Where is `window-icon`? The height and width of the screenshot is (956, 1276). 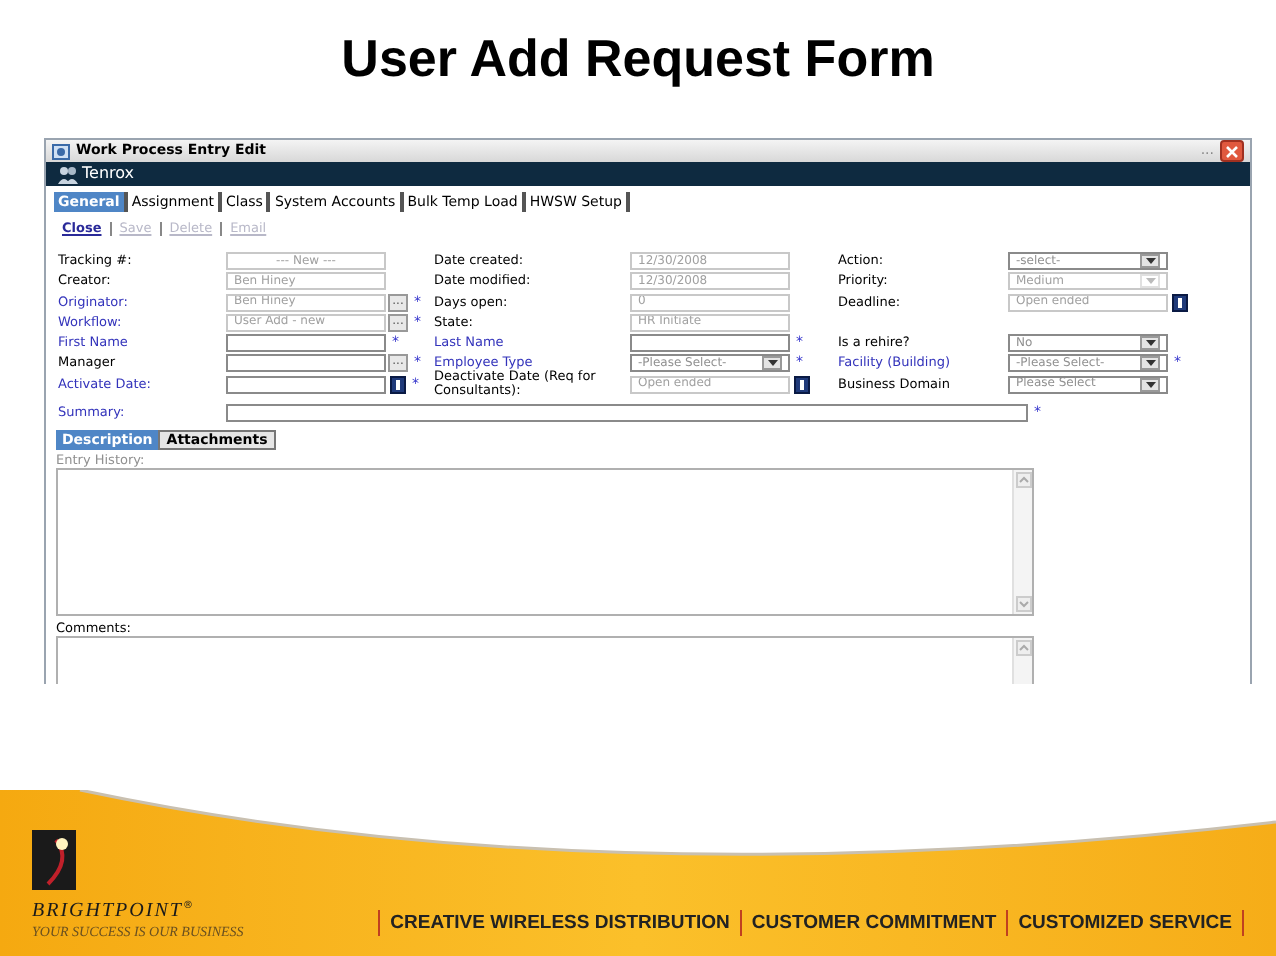 window-icon is located at coordinates (61, 151).